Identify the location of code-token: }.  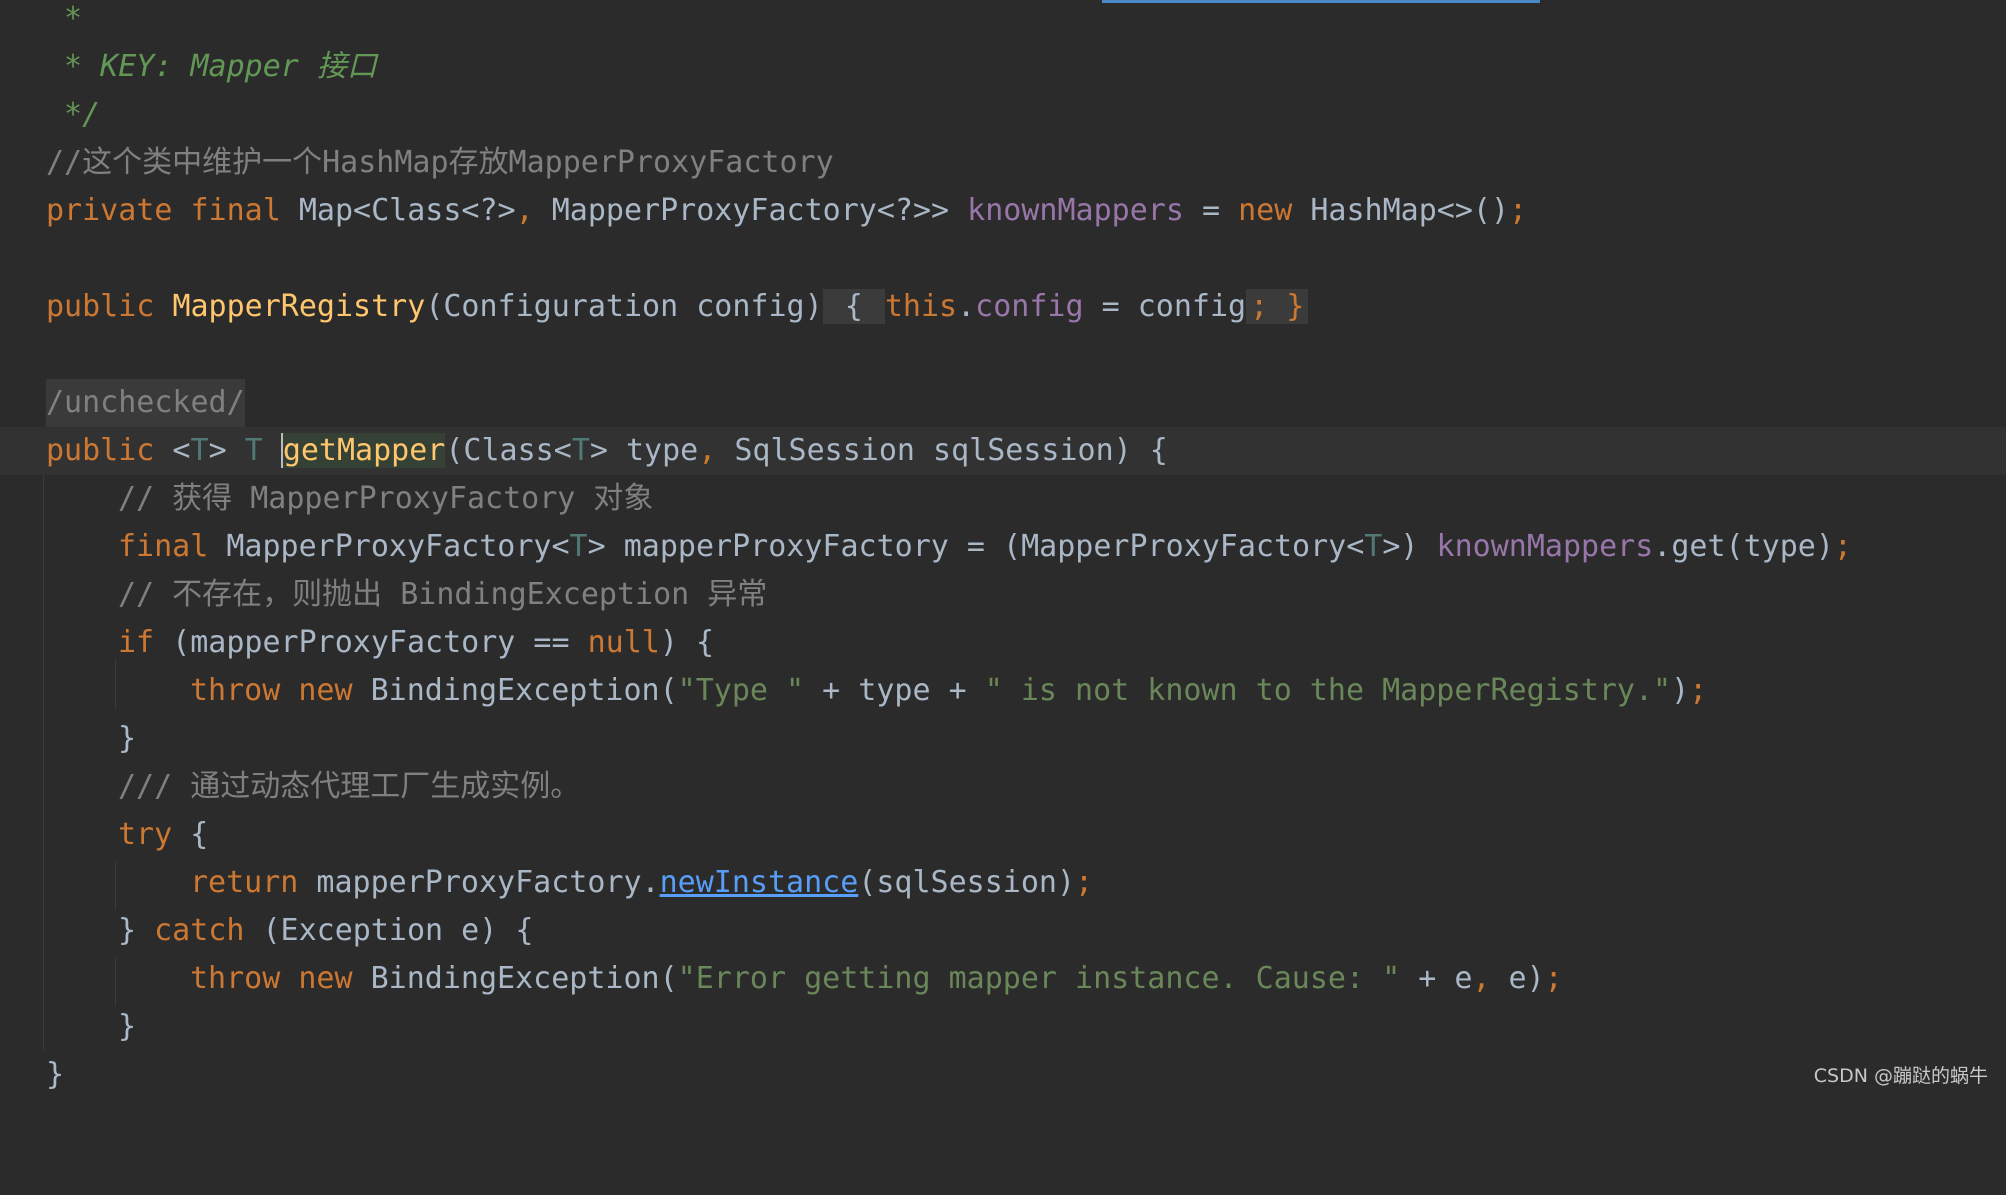
(136, 930).